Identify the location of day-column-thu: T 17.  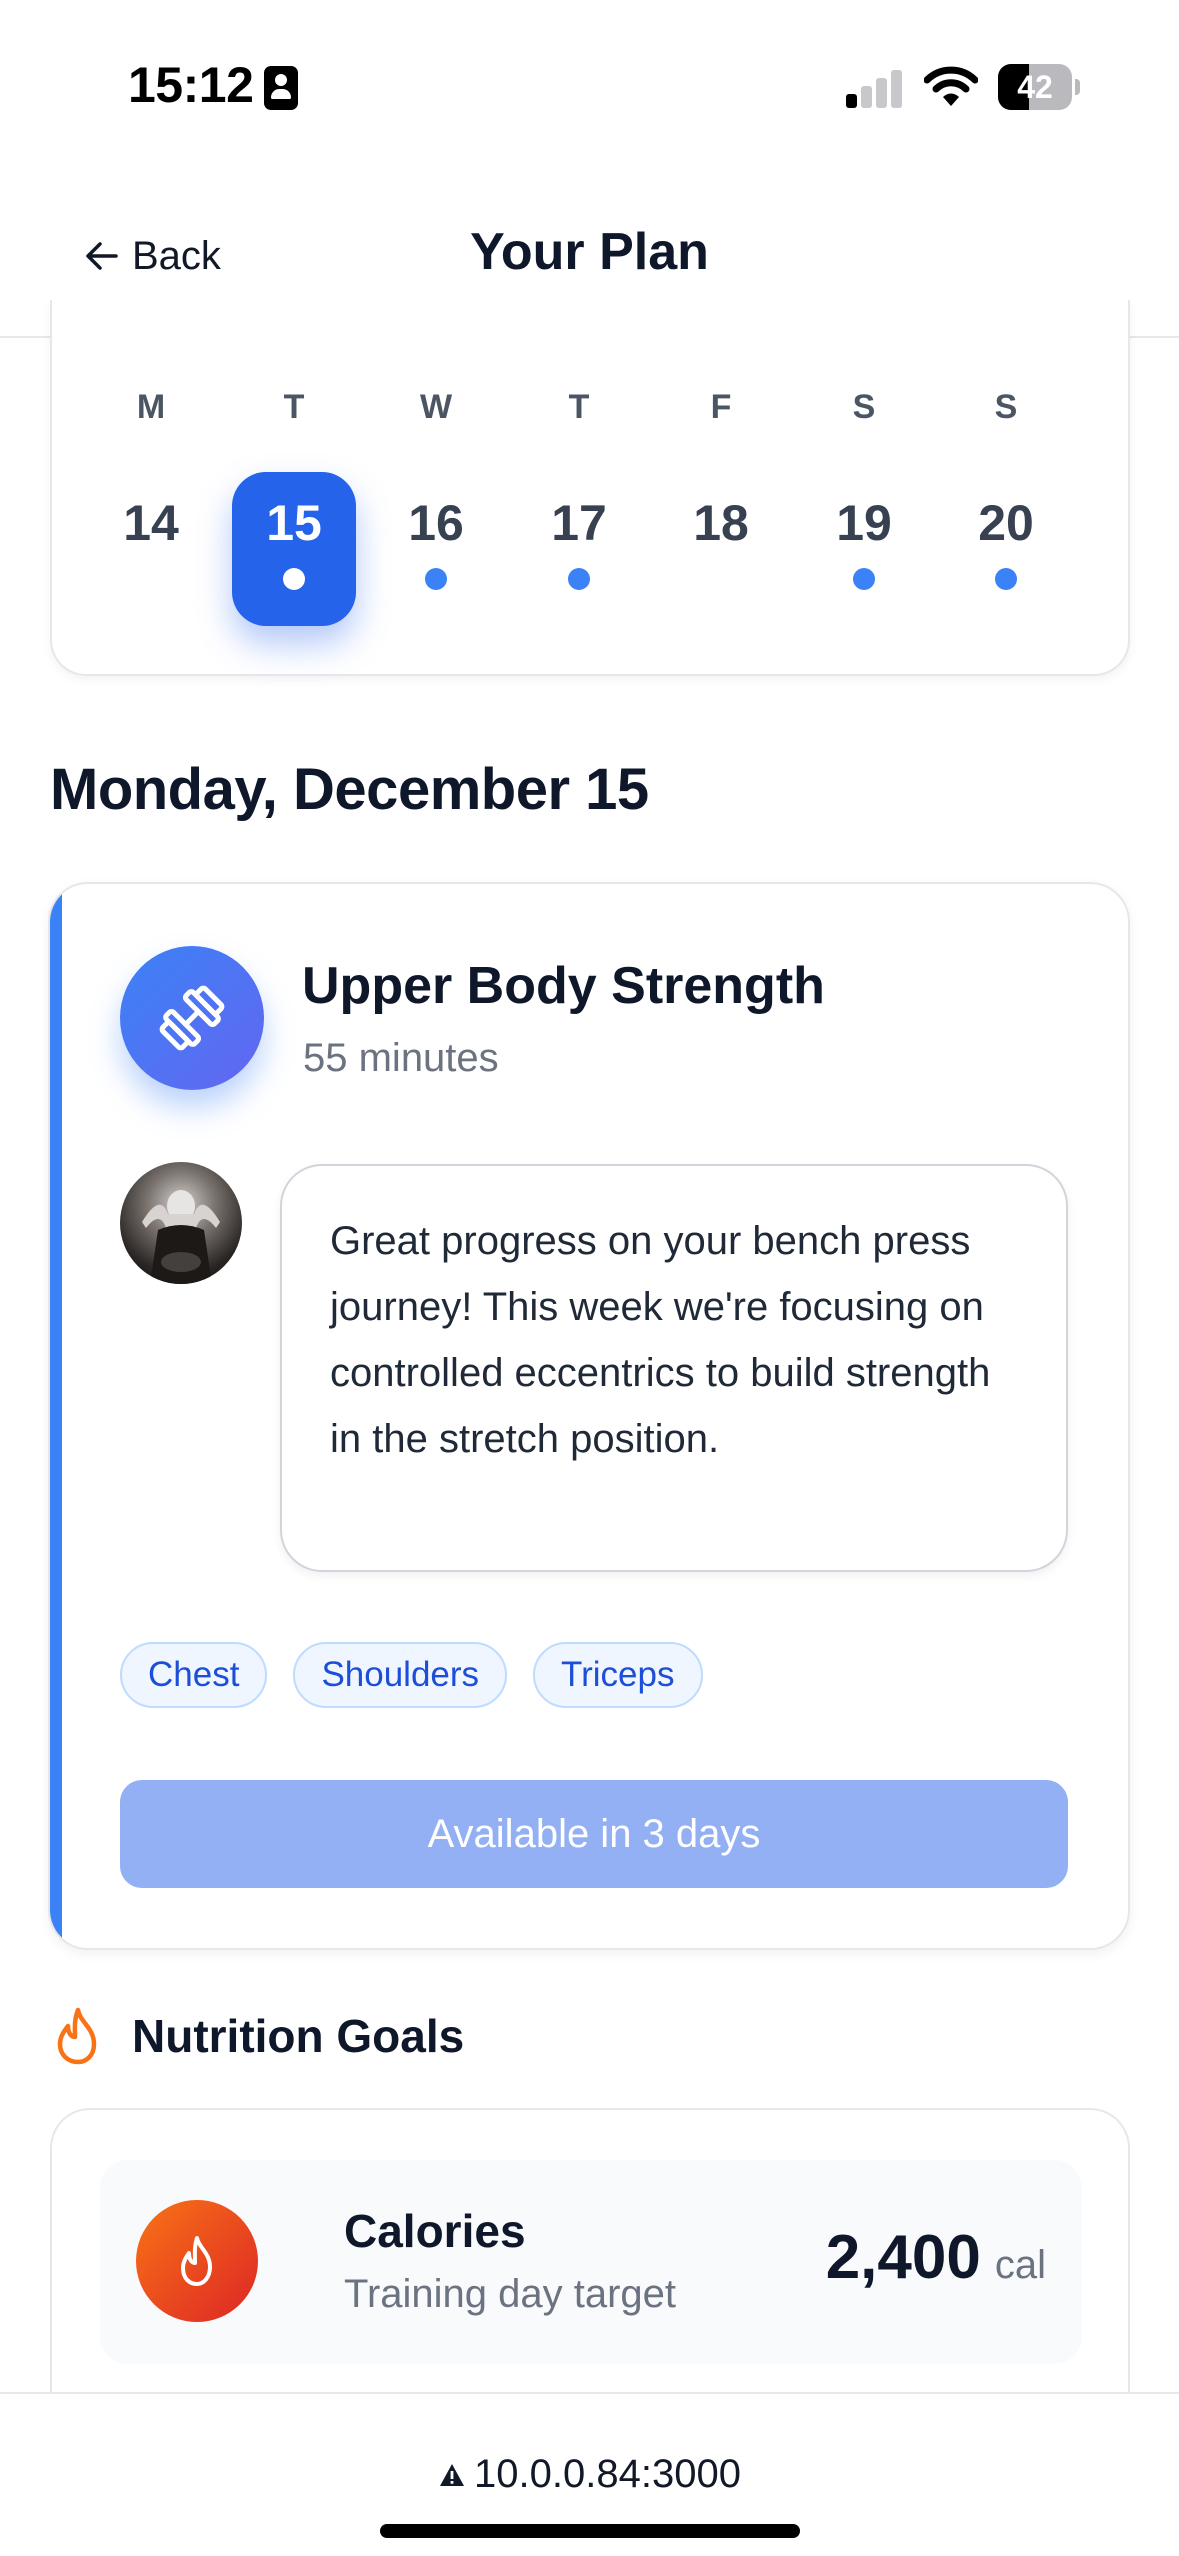
(579, 488).